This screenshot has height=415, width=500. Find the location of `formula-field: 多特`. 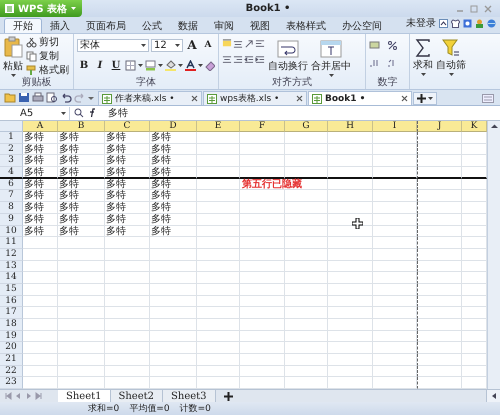

formula-field: 多特 is located at coordinates (301, 113).